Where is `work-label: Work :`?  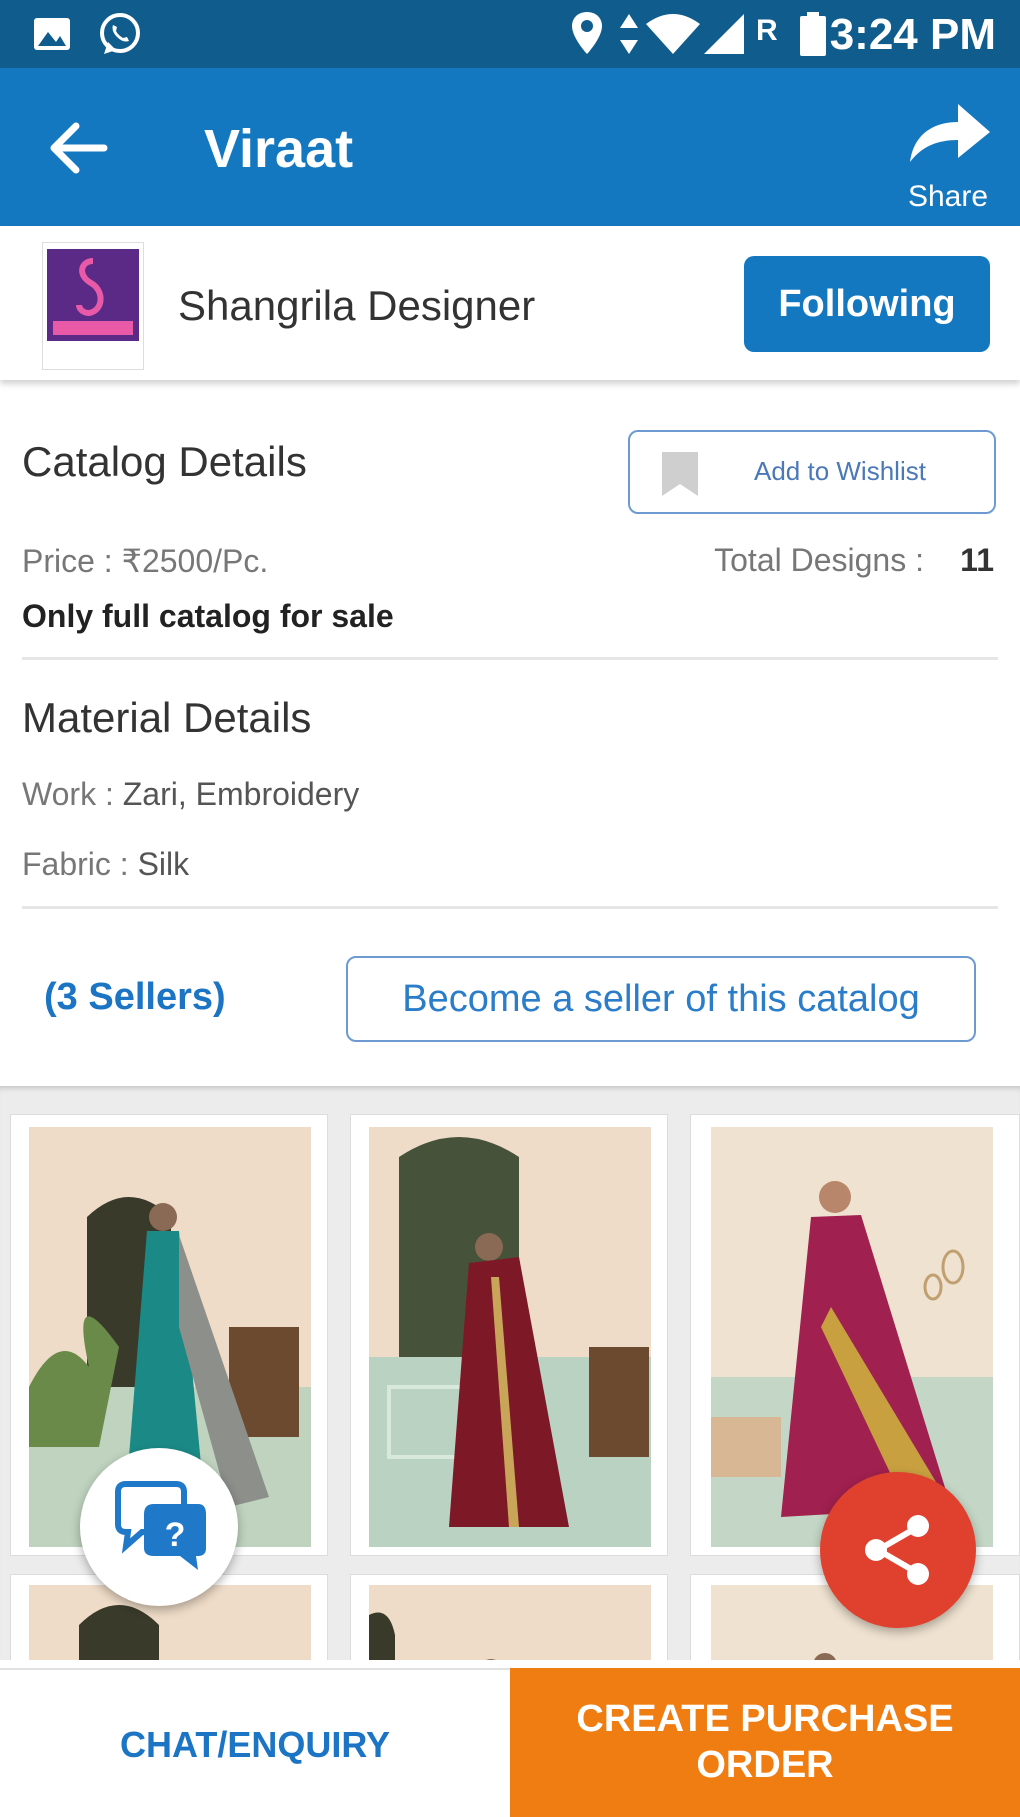 work-label: Work : is located at coordinates (68, 794).